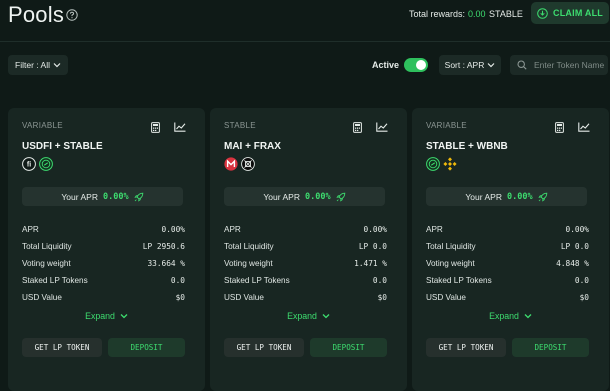  I want to click on total-rewards-label: Total rewards:, so click(437, 14).